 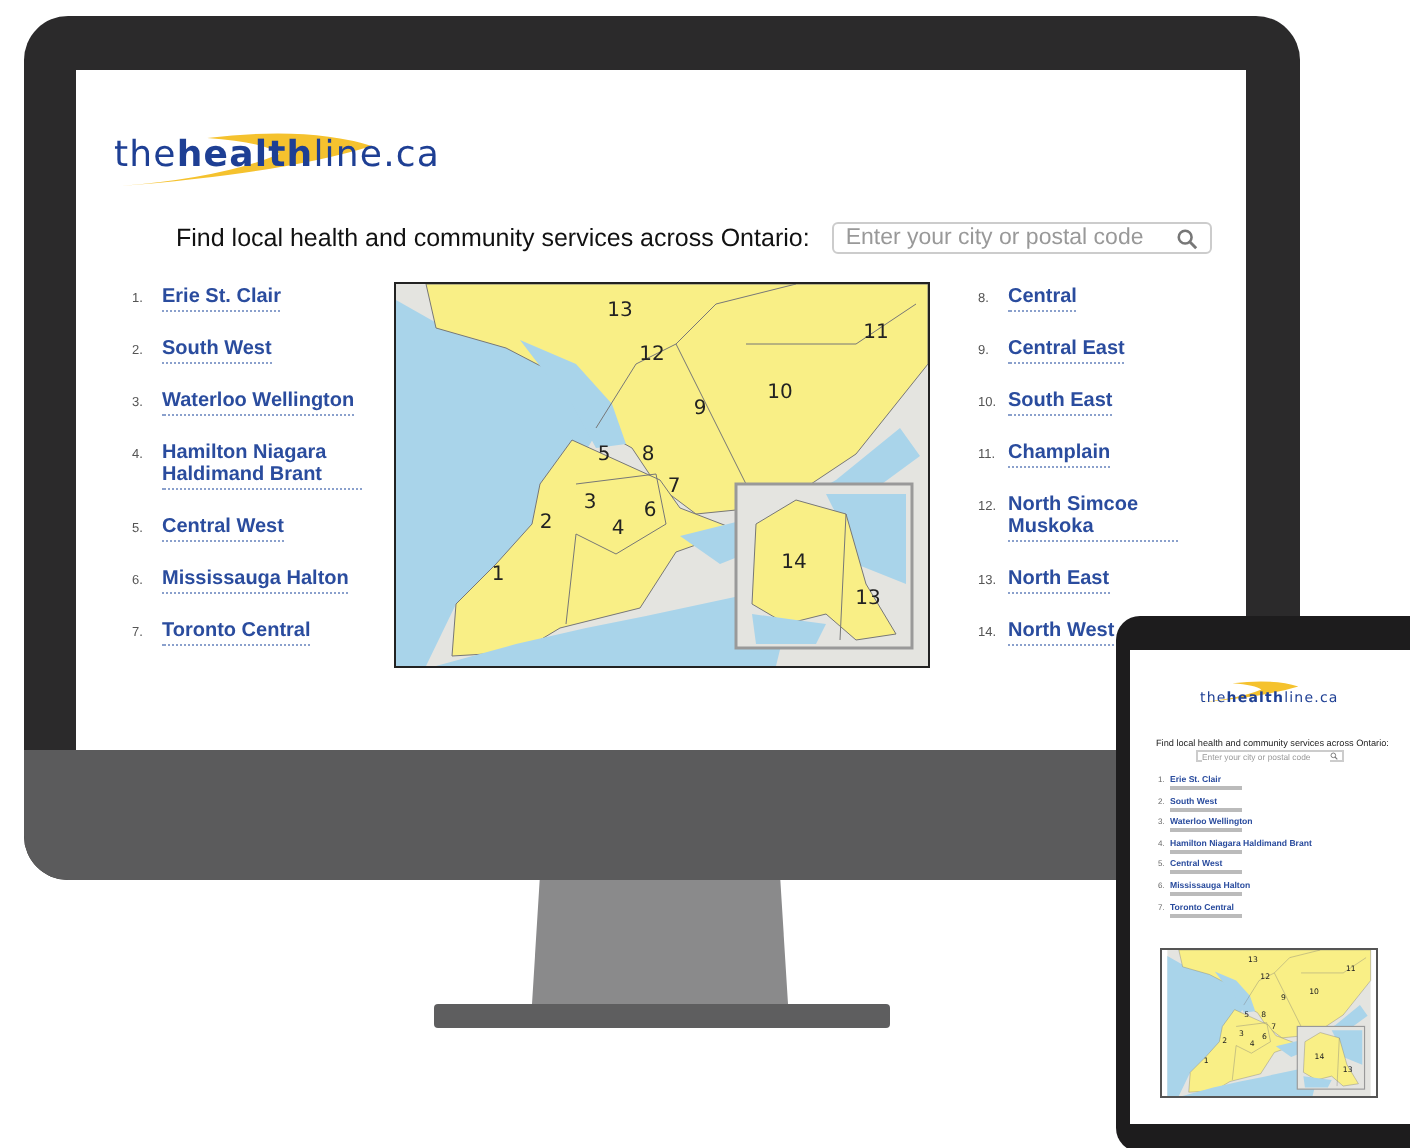 I want to click on region-number: 10, so click(x=780, y=393).